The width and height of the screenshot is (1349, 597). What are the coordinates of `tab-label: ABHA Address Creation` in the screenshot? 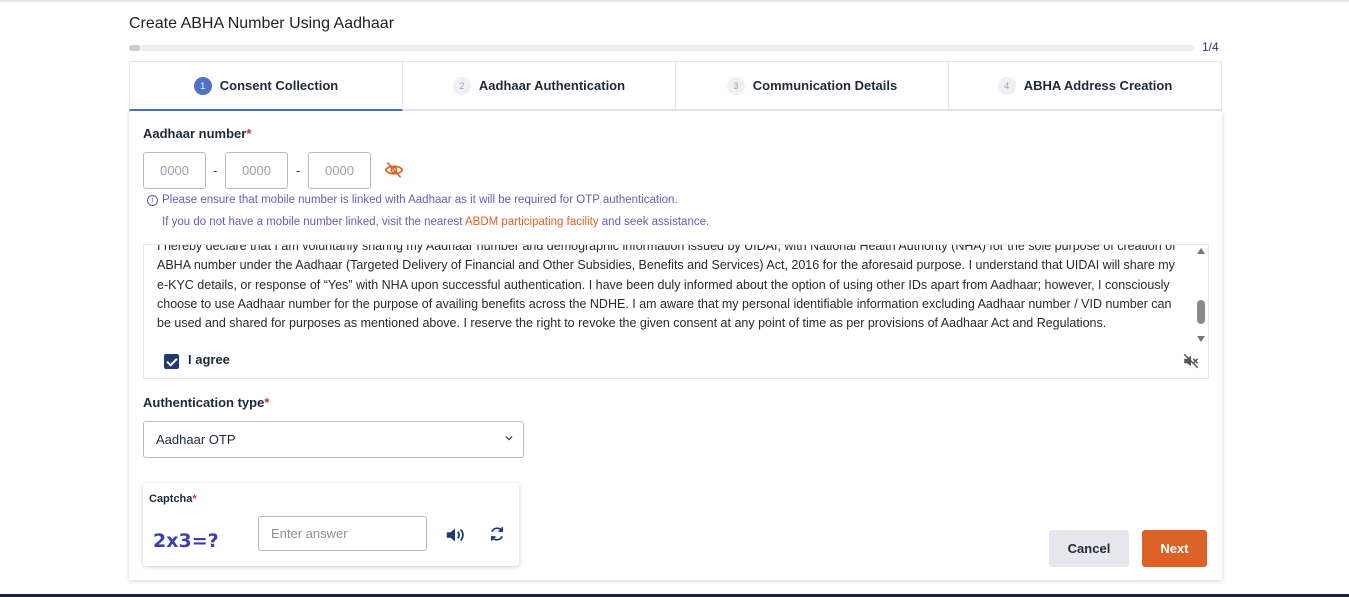 It's located at (1098, 85).